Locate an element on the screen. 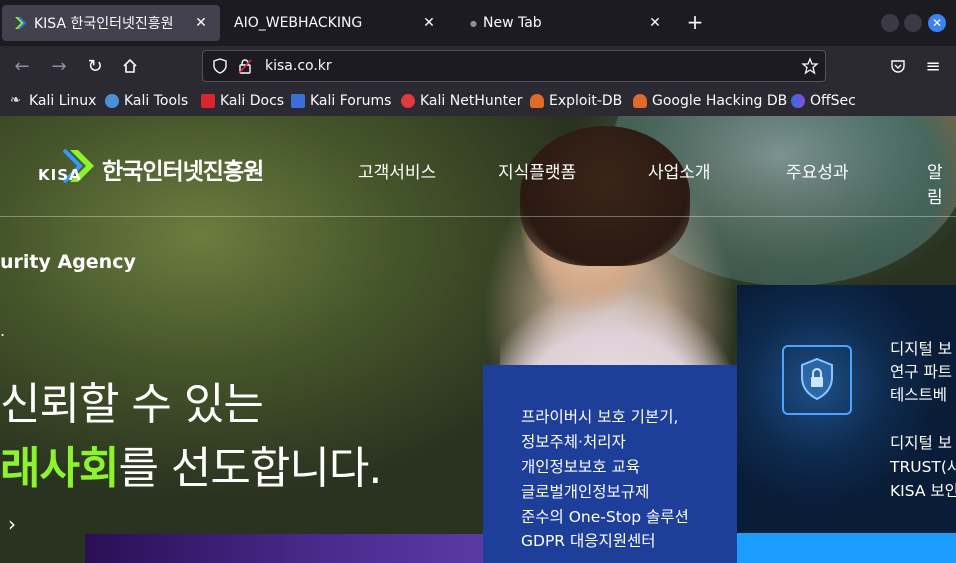 This screenshot has width=956, height=563. bookmark-label: Kali Linux is located at coordinates (63, 101).